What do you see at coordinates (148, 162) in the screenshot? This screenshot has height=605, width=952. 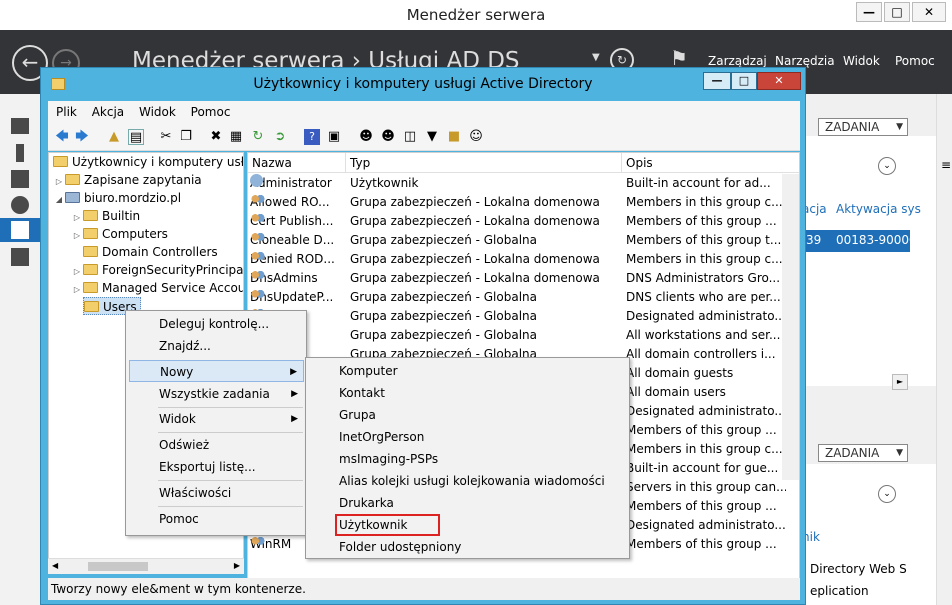 I see `tree-root: Użytkownicy i komputery usługi` at bounding box center [148, 162].